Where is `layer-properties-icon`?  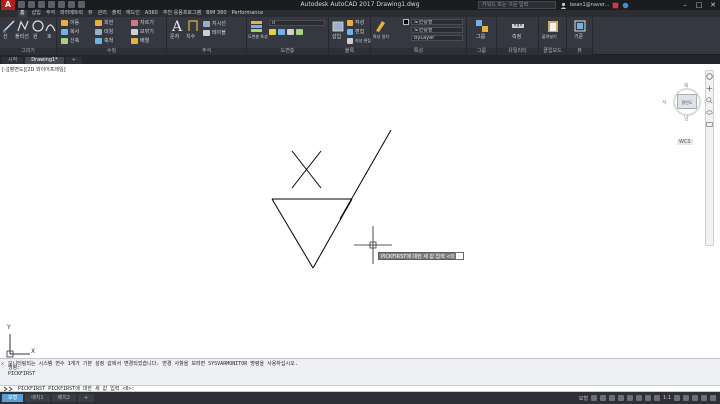 layer-properties-icon is located at coordinates (257, 26).